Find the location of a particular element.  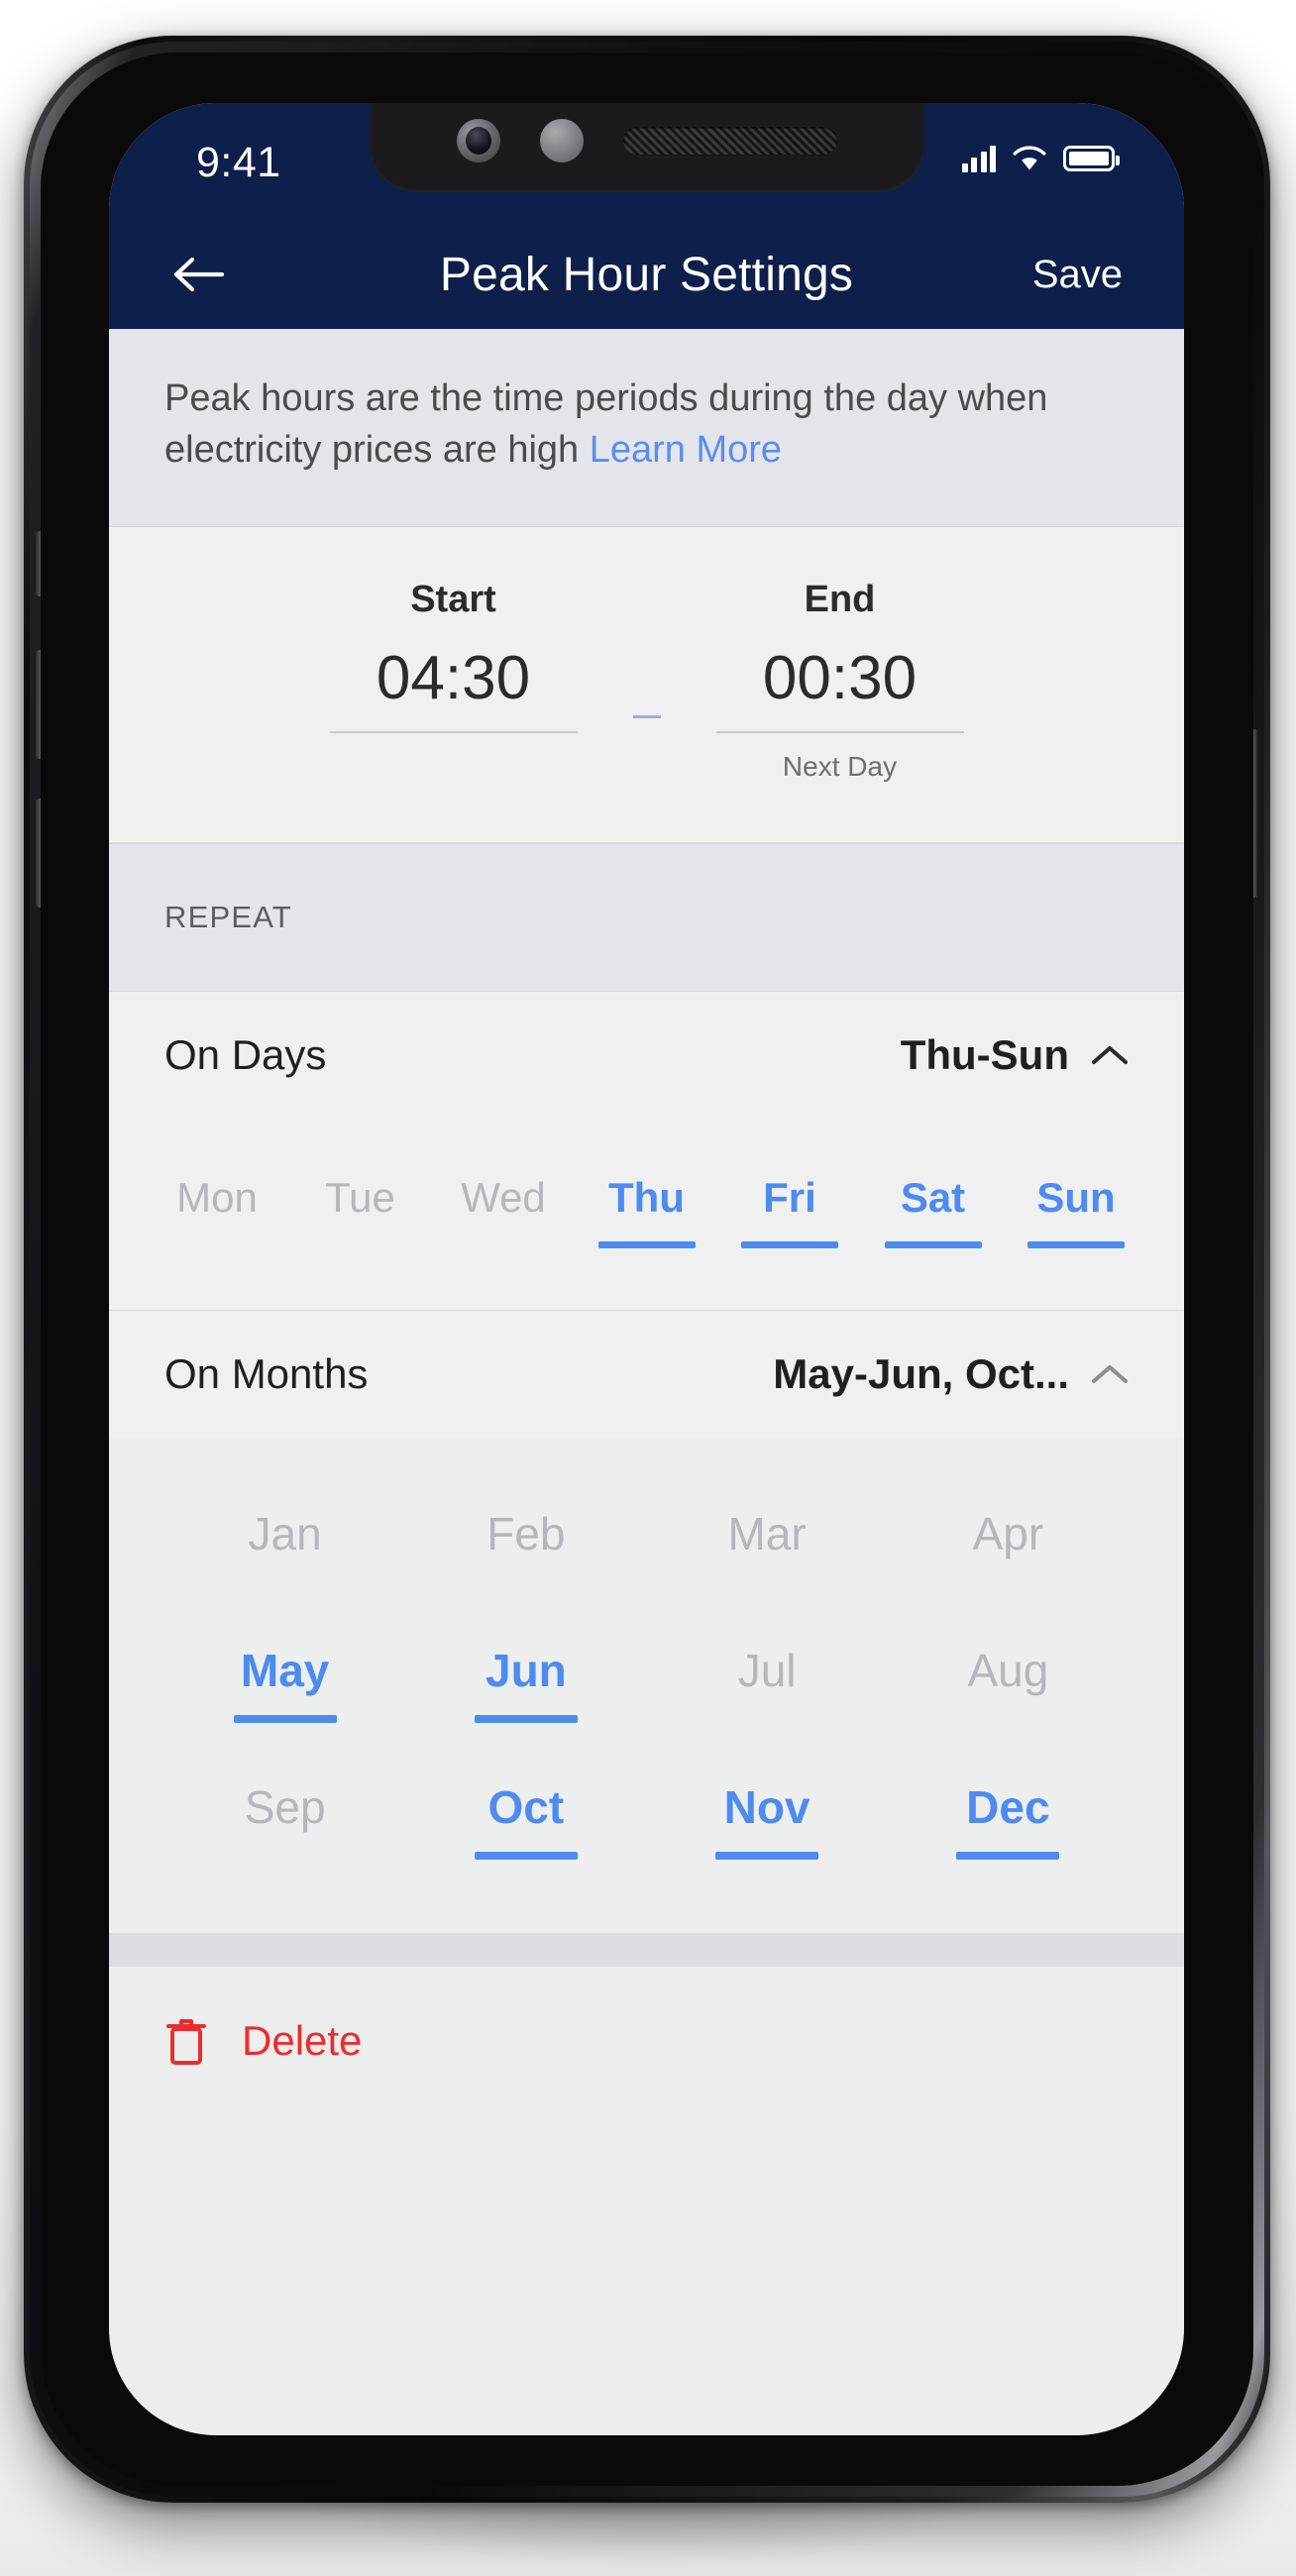

month-option-label: Jan is located at coordinates (285, 1533).